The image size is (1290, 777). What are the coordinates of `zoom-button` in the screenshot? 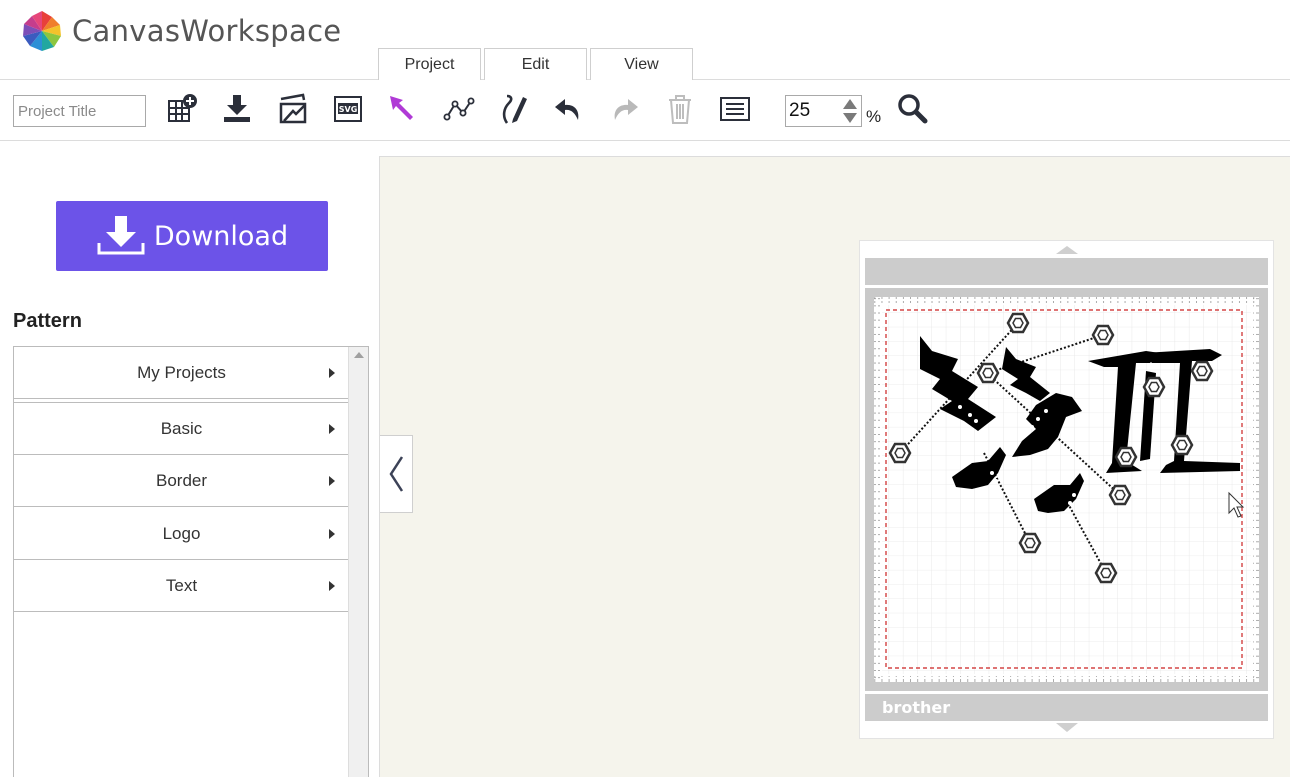 It's located at (912, 109).